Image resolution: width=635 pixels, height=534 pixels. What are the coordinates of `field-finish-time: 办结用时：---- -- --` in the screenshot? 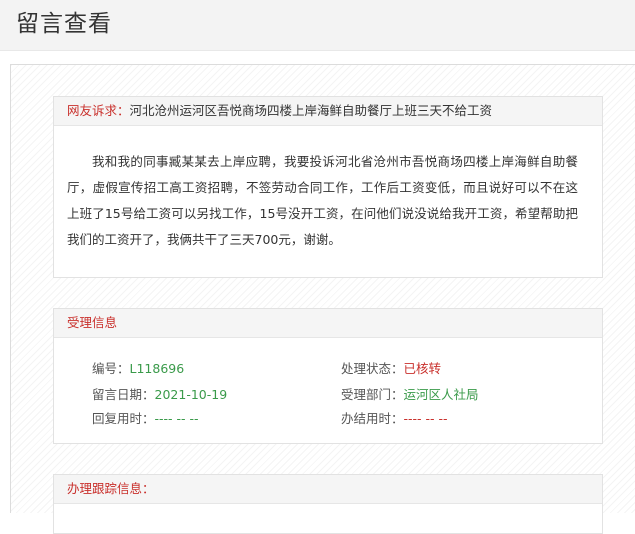 It's located at (394, 419).